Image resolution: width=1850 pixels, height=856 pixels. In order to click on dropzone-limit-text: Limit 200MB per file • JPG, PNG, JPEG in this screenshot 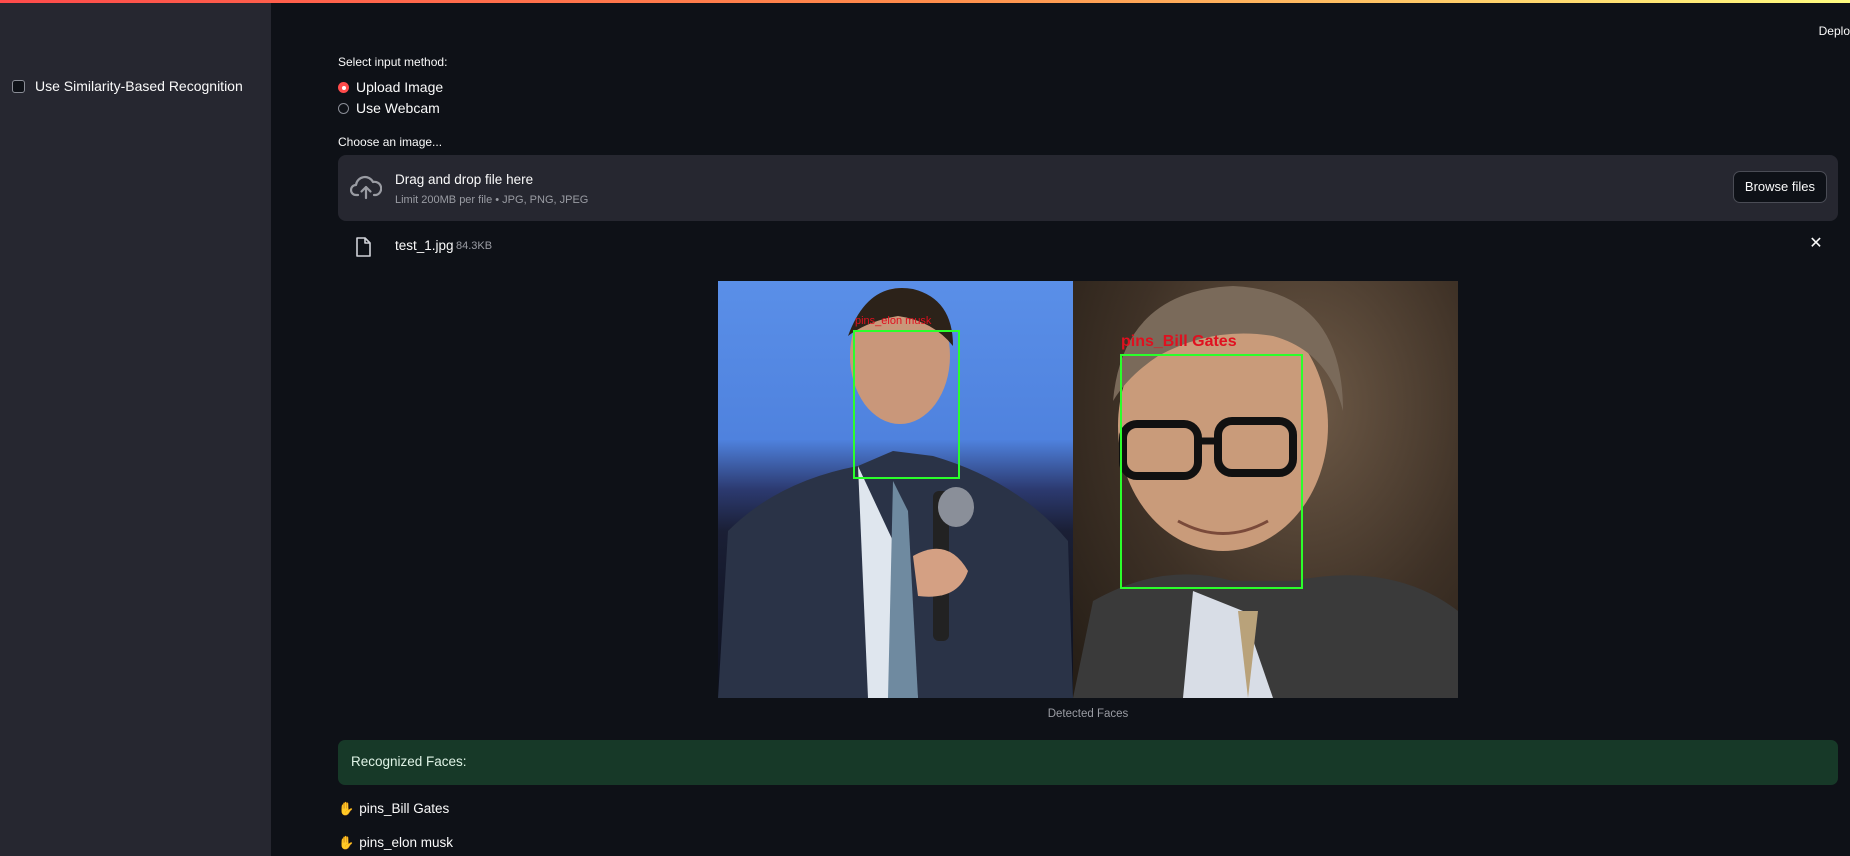, I will do `click(492, 200)`.